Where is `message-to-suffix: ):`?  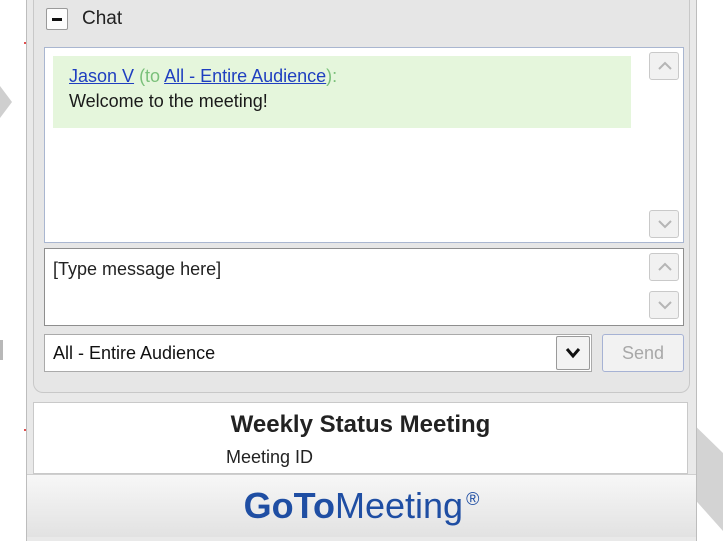 message-to-suffix: ): is located at coordinates (332, 76).